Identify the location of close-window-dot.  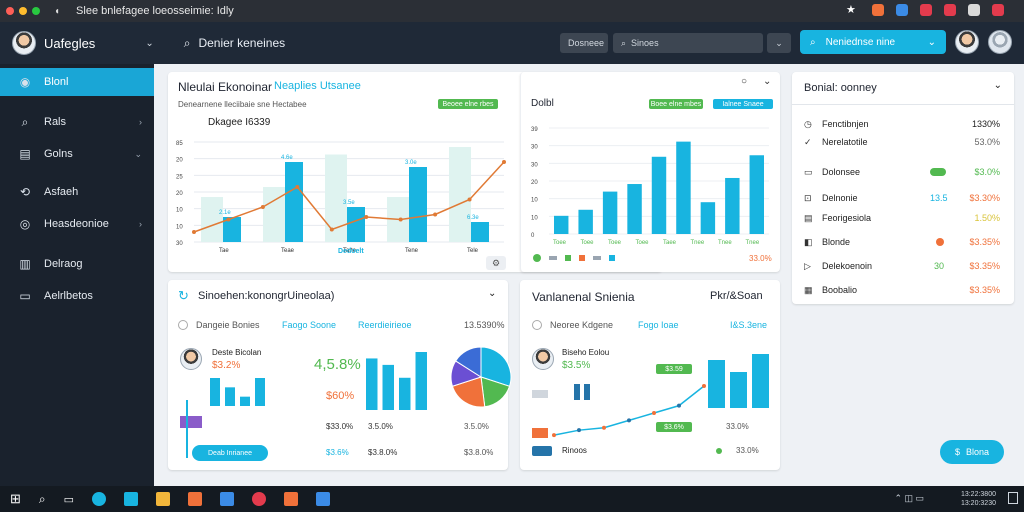
(10, 11).